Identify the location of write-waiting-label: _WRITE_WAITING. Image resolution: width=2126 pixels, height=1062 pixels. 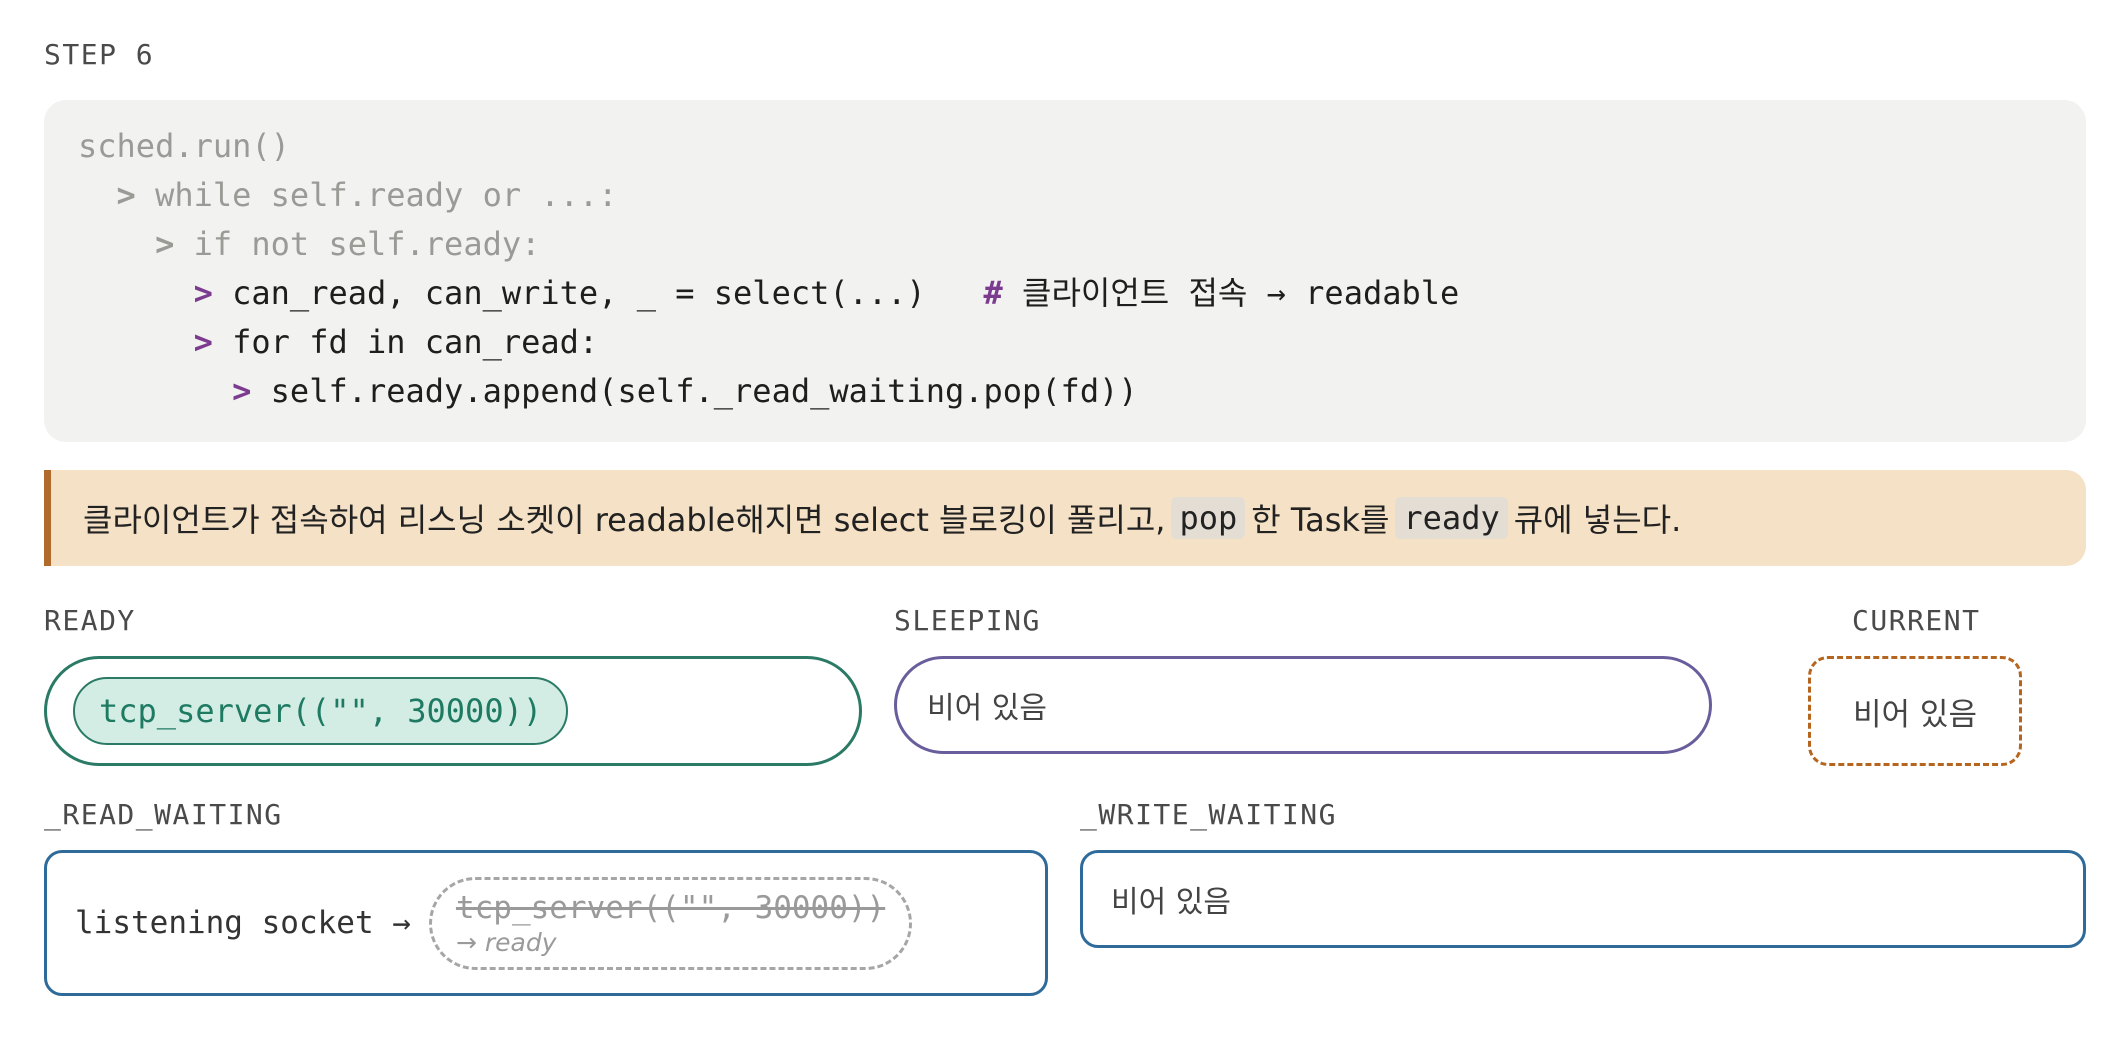
(1209, 814).